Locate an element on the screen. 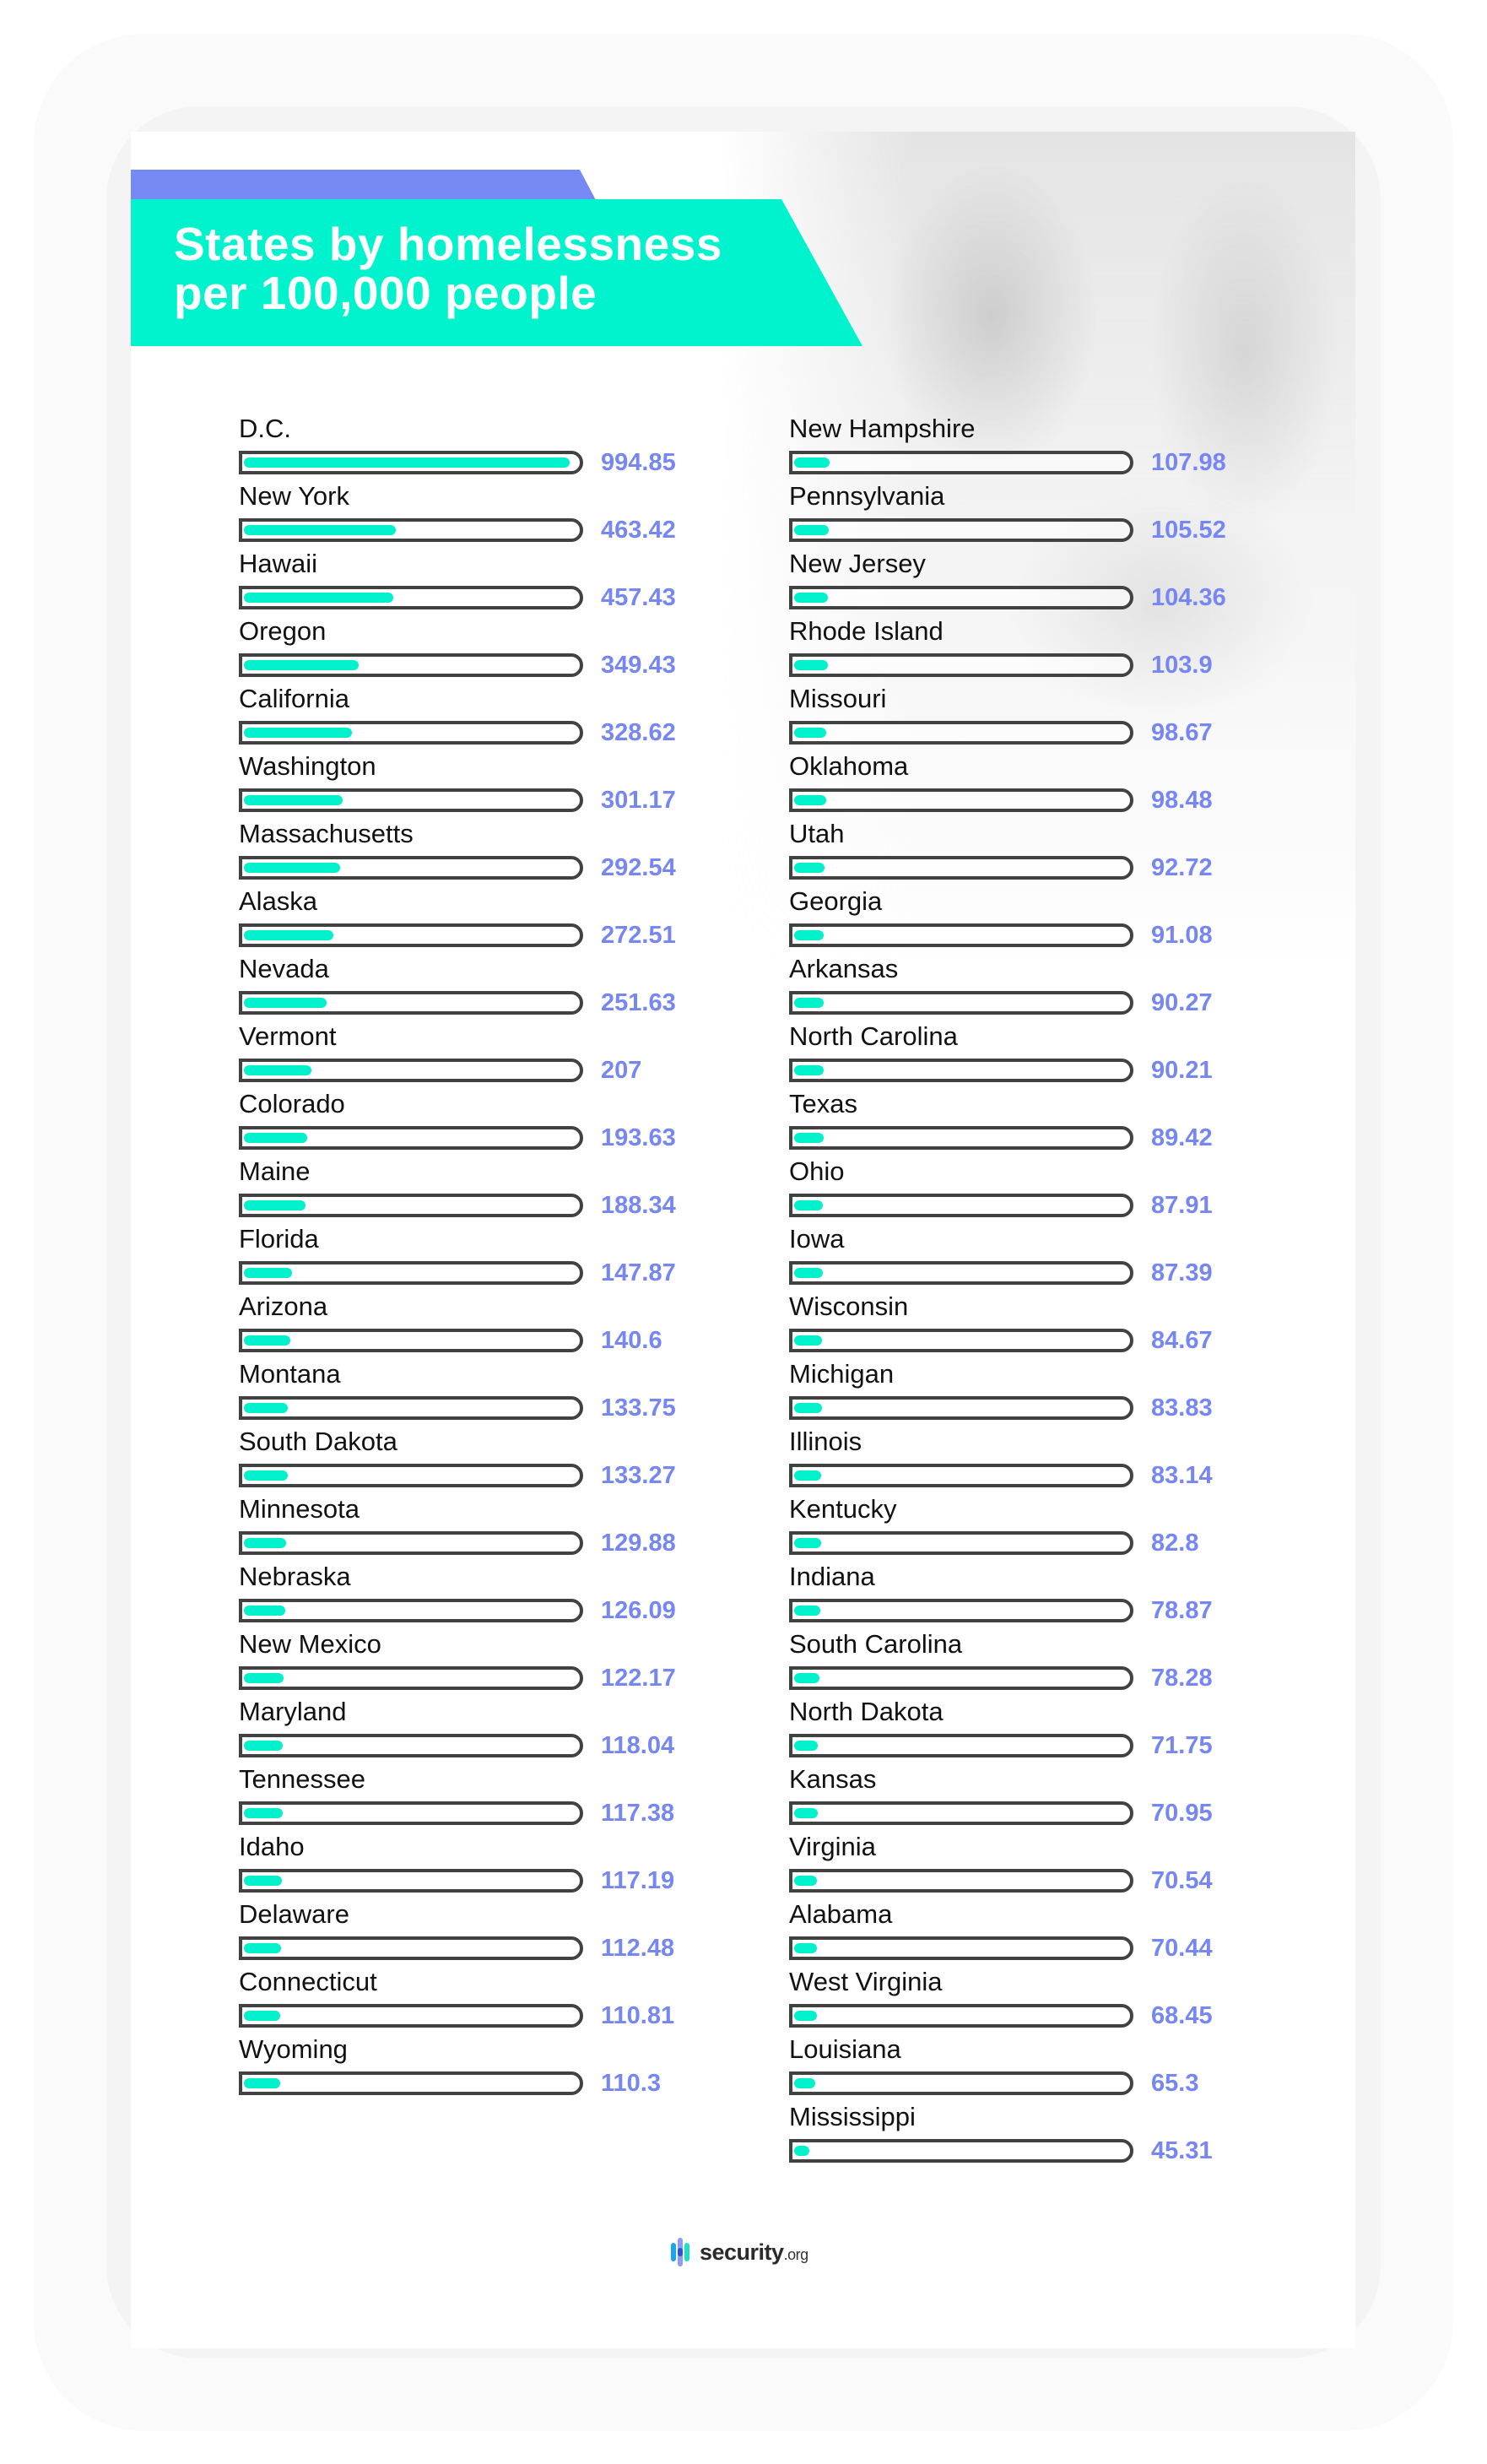 The image size is (1487, 2464). bar-value-label: 83.83 is located at coordinates (1182, 1408).